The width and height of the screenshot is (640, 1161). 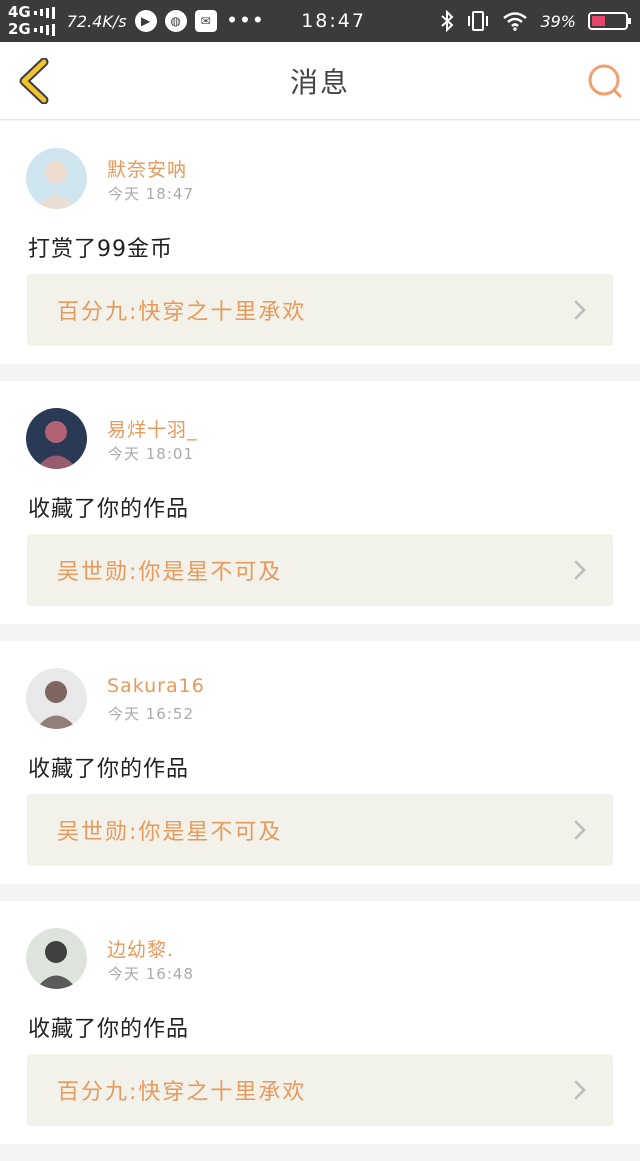 I want to click on mail-icon: ✉, so click(x=205, y=21).